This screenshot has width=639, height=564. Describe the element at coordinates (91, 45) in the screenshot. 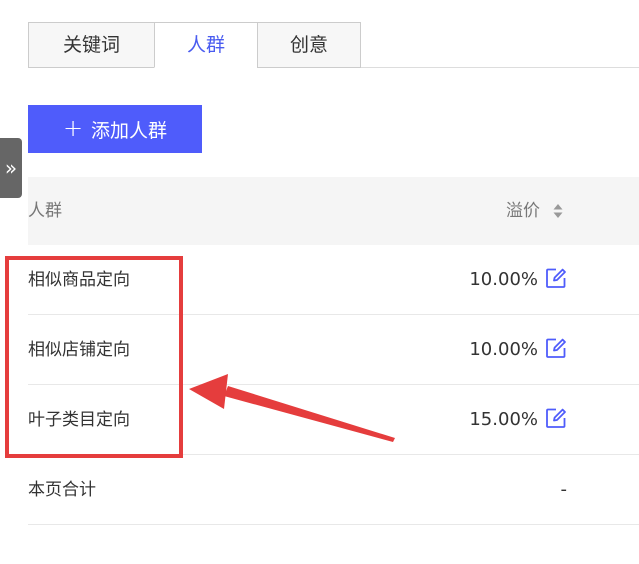

I see `tab-keywords: 关键词` at that location.